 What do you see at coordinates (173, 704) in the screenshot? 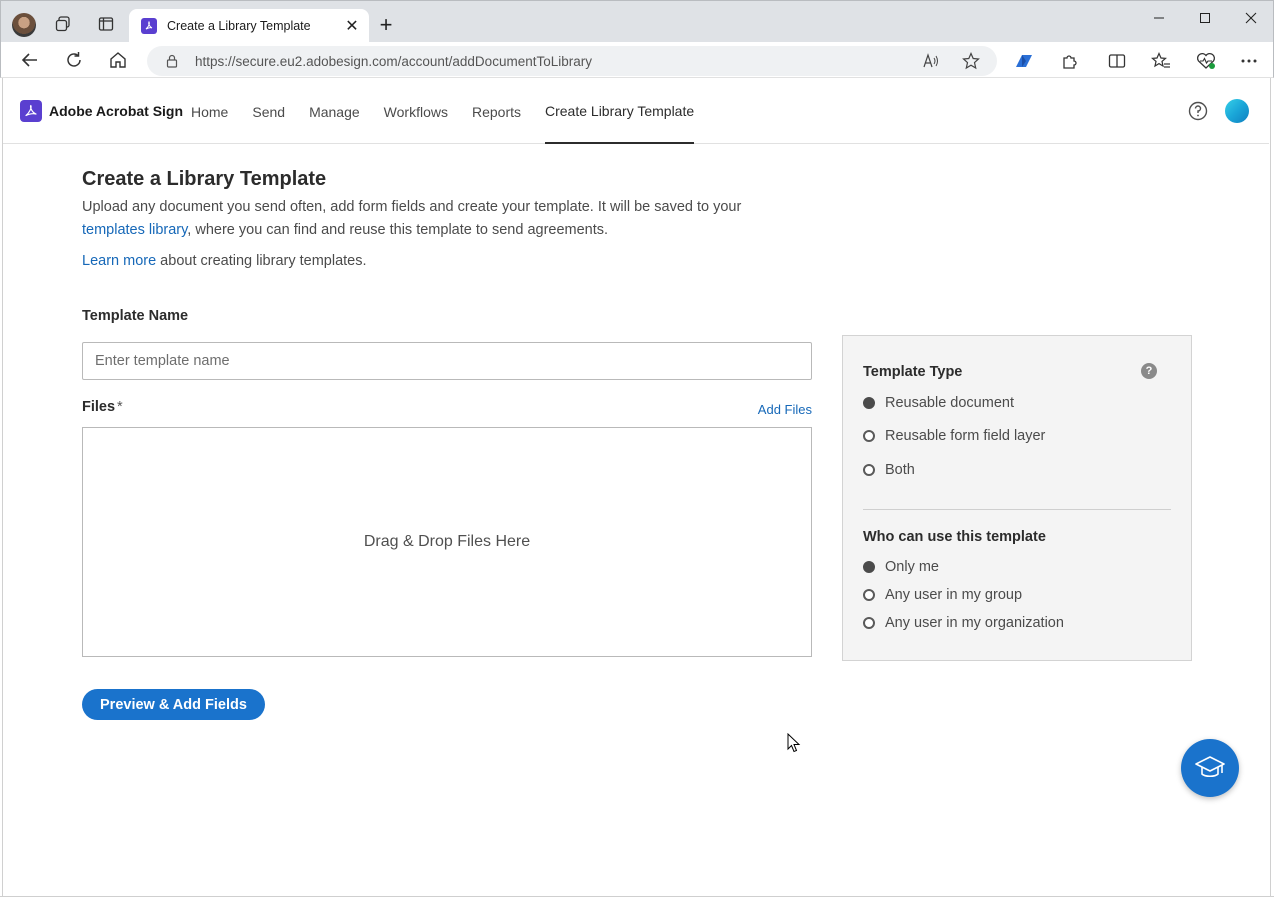
I see `preview-add-fields-button: Preview & Add Fields` at bounding box center [173, 704].